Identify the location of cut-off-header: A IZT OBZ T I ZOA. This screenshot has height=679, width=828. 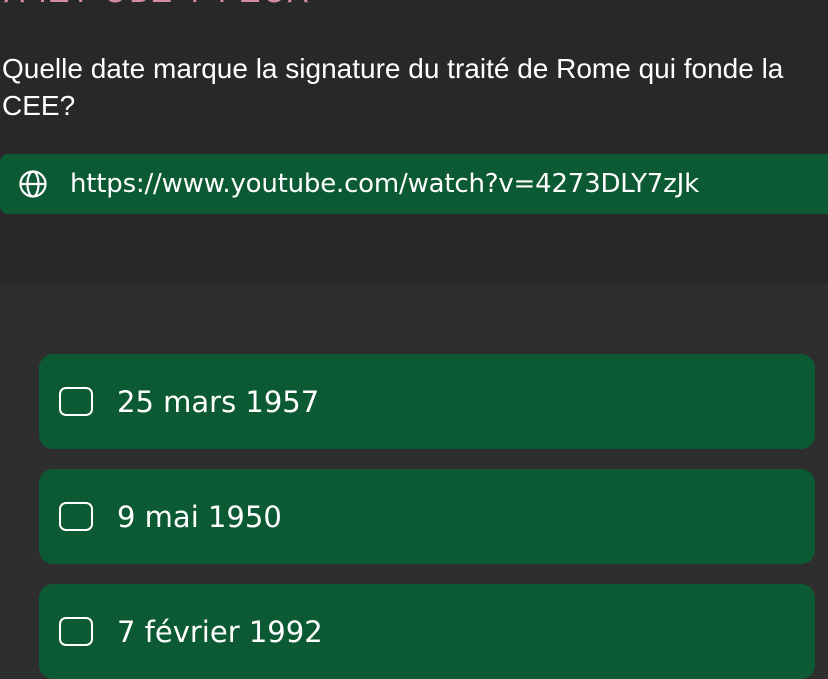
(414, 4).